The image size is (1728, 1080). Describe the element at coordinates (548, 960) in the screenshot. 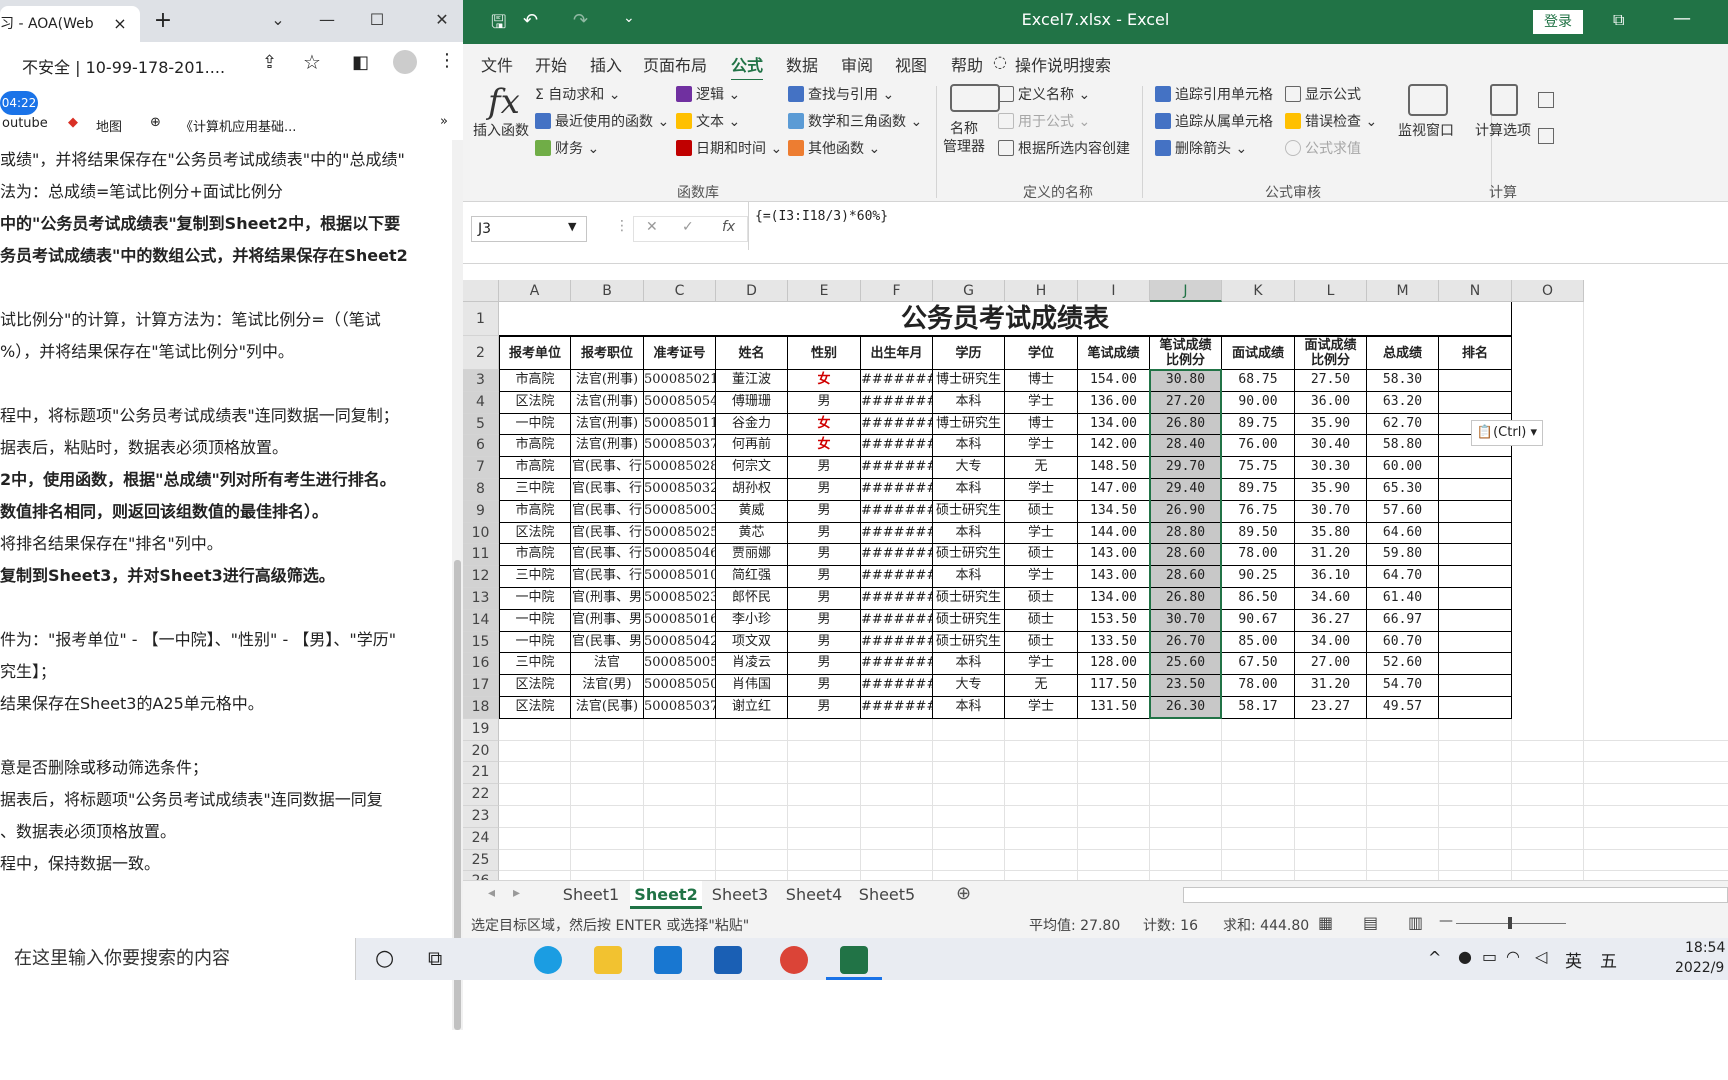

I see `edge-icon` at that location.